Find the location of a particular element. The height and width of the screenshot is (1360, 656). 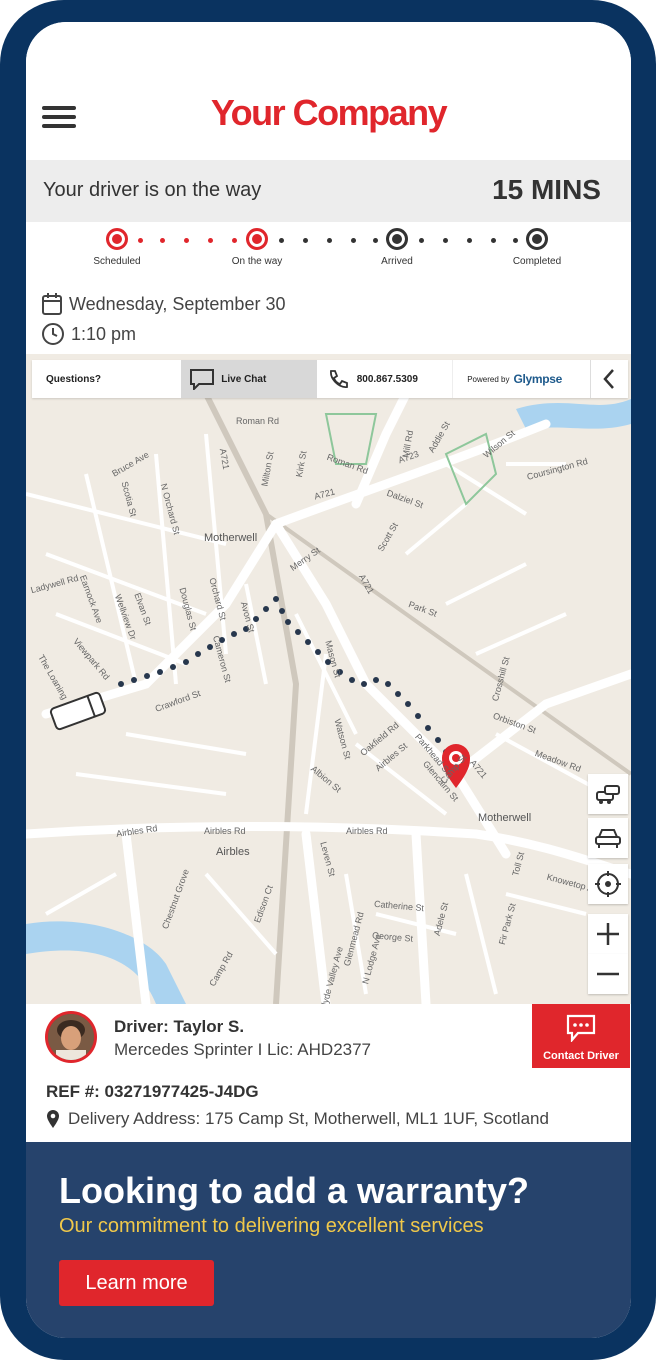

traffic-icon is located at coordinates (608, 794).